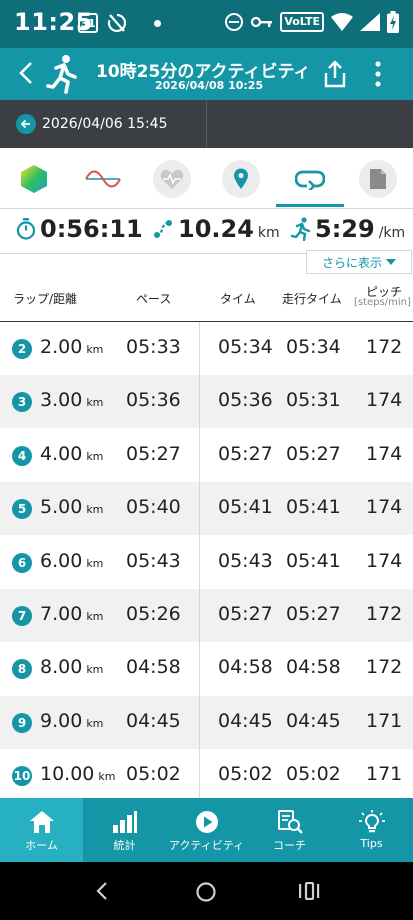 This screenshot has width=413, height=920. I want to click on lap-time: 05:02, so click(245, 774).